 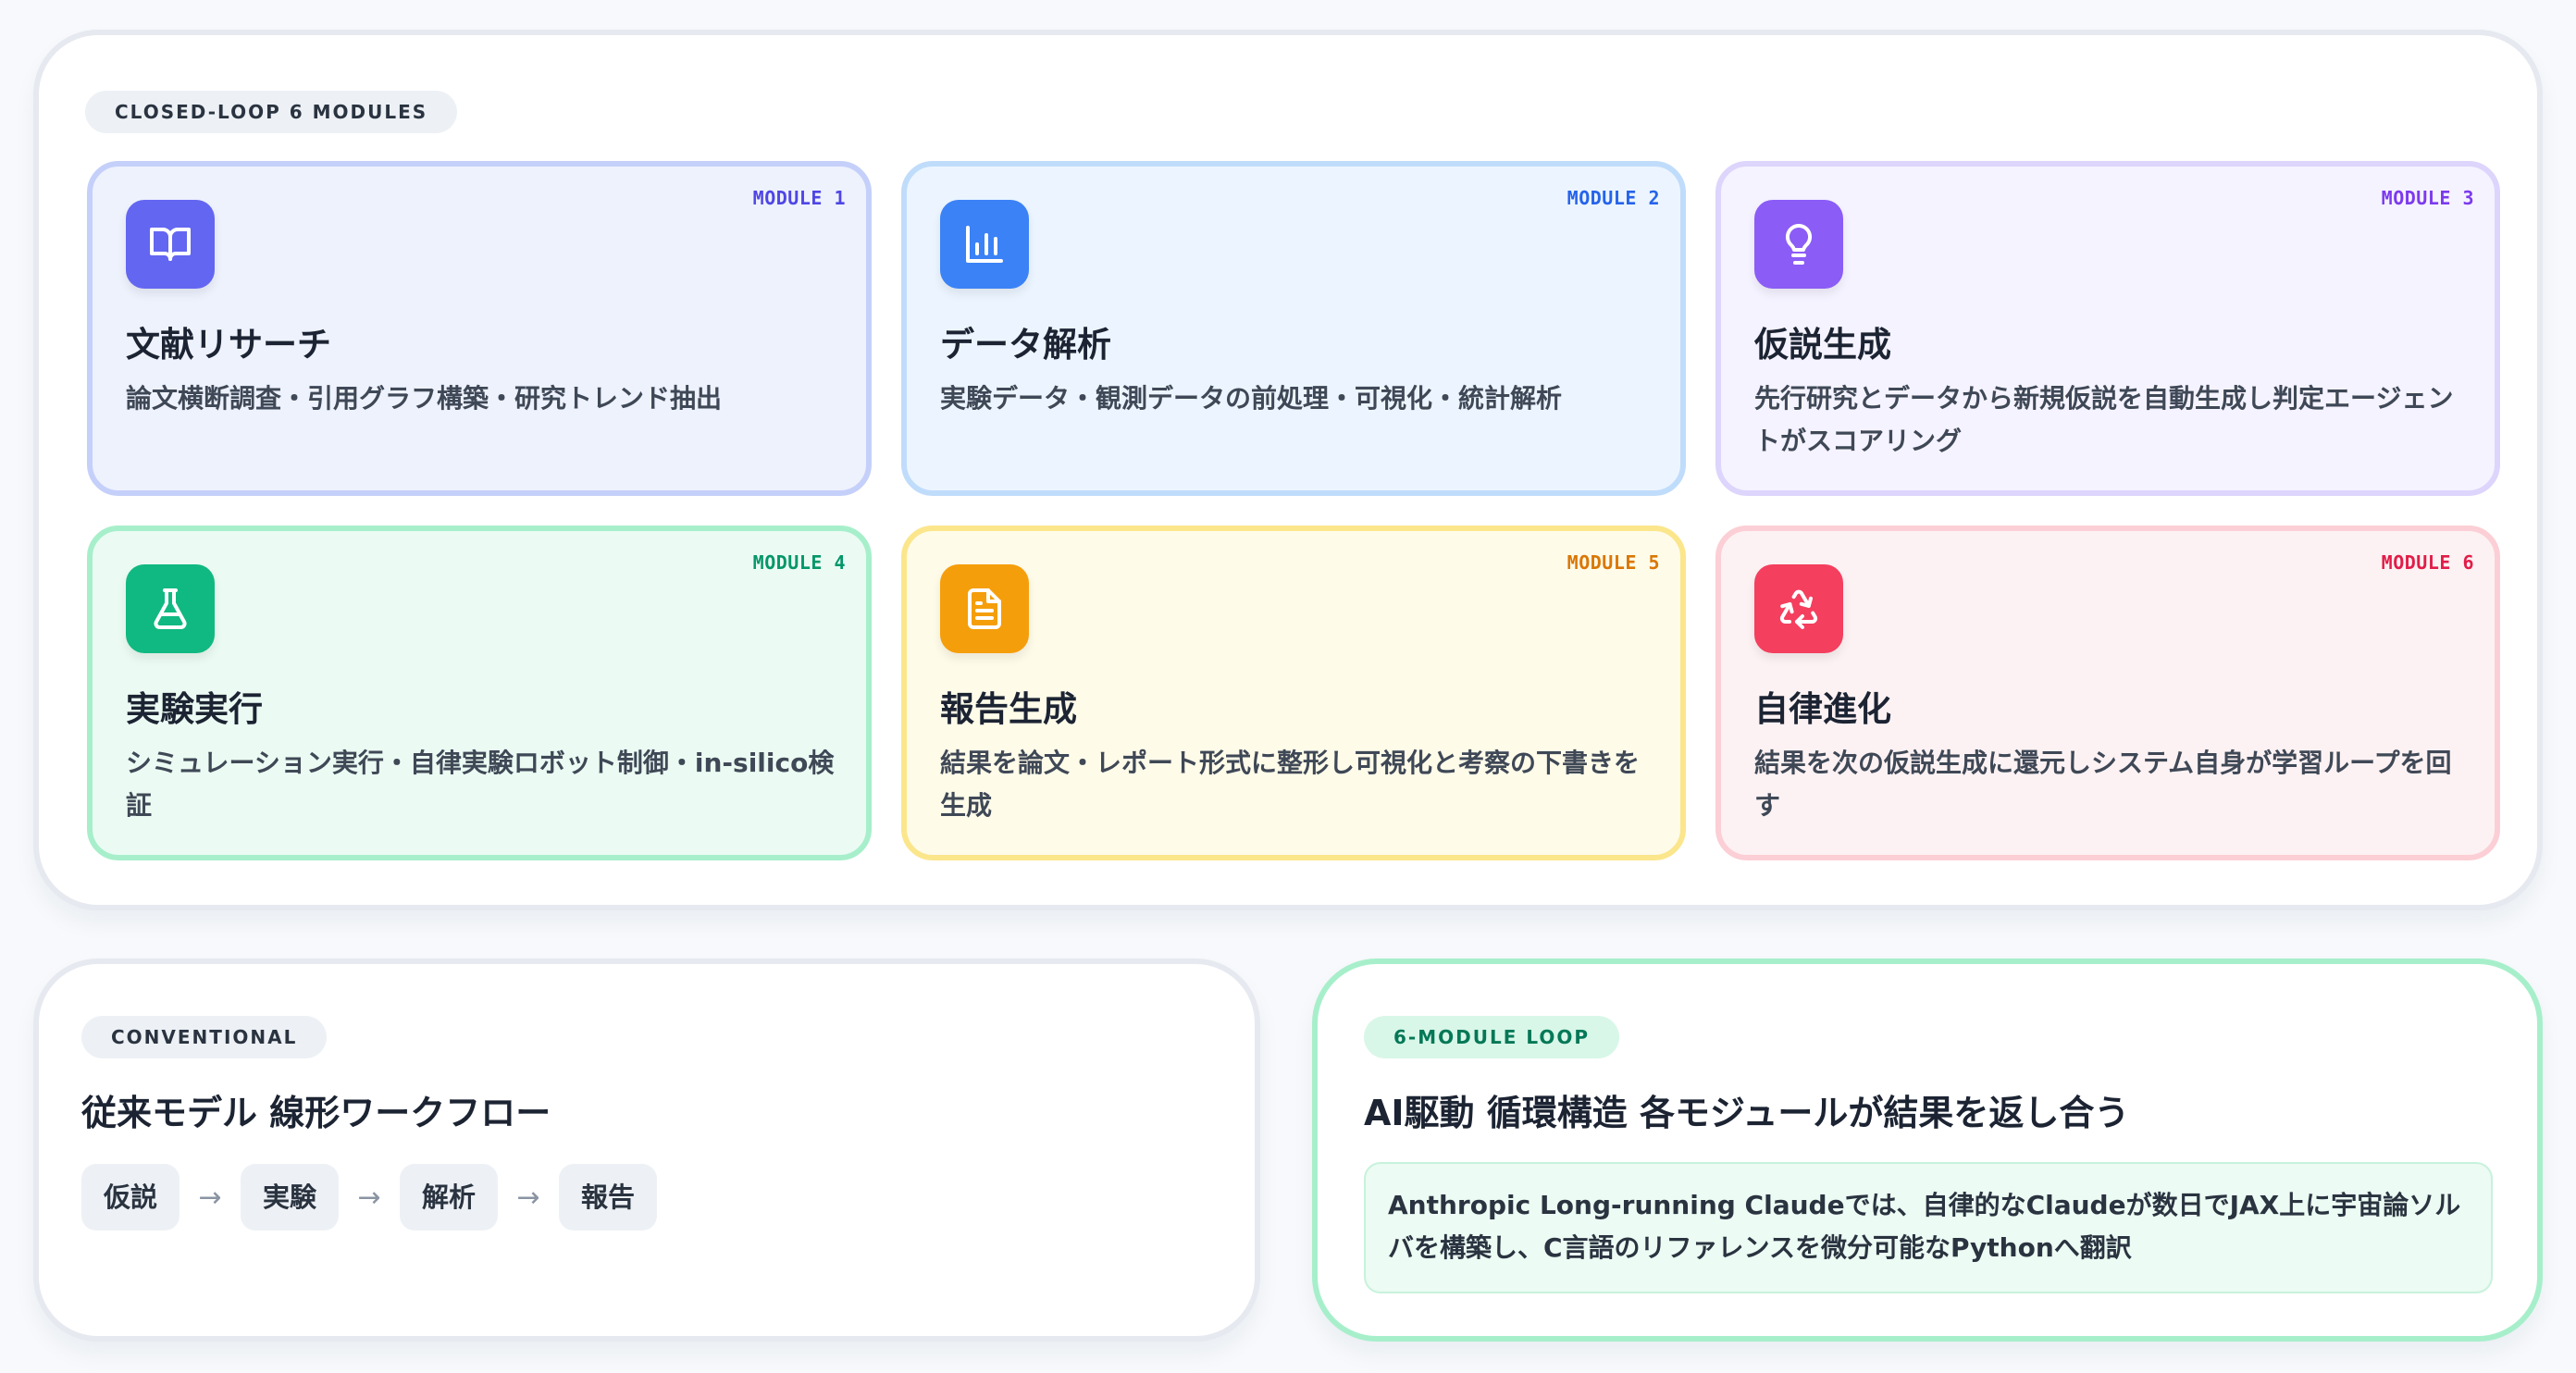 What do you see at coordinates (1251, 398) in the screenshot?
I see `module-description: 実験データ・観測データの前処理・可視化・統計解析` at bounding box center [1251, 398].